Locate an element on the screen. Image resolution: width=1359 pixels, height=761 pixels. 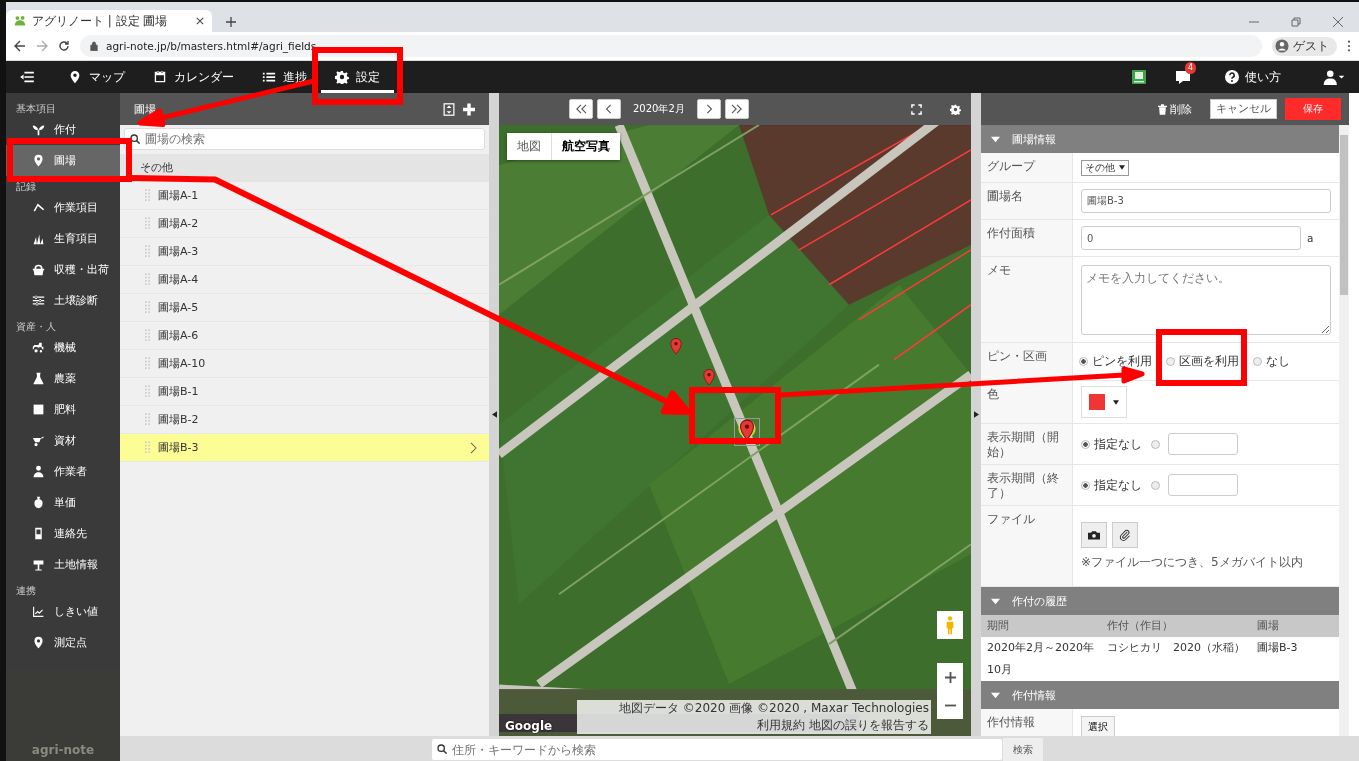
sidebar-item: 作業項目 is located at coordinates (63, 207).